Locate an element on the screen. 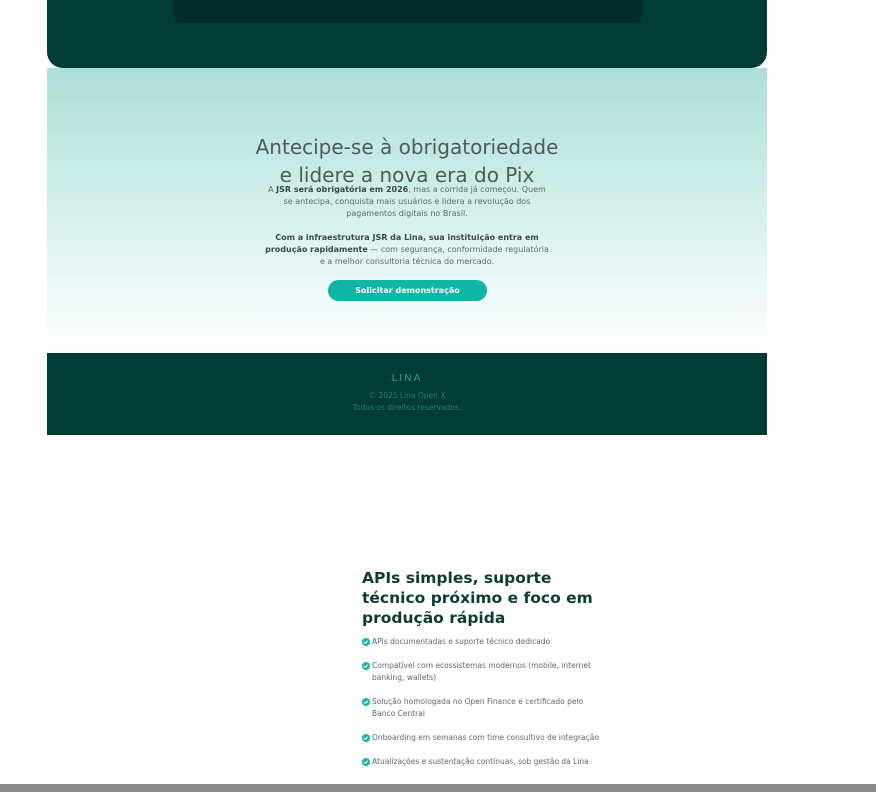 The height and width of the screenshot is (792, 876). footer-logo: LINA is located at coordinates (407, 378).